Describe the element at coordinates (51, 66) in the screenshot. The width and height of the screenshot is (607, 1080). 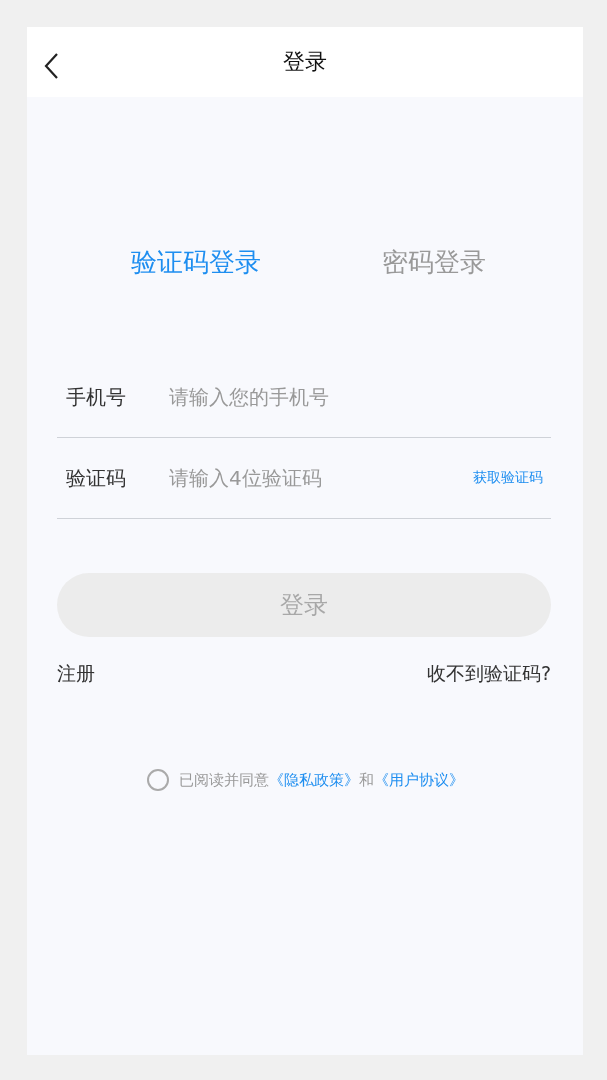
I see `back-icon` at that location.